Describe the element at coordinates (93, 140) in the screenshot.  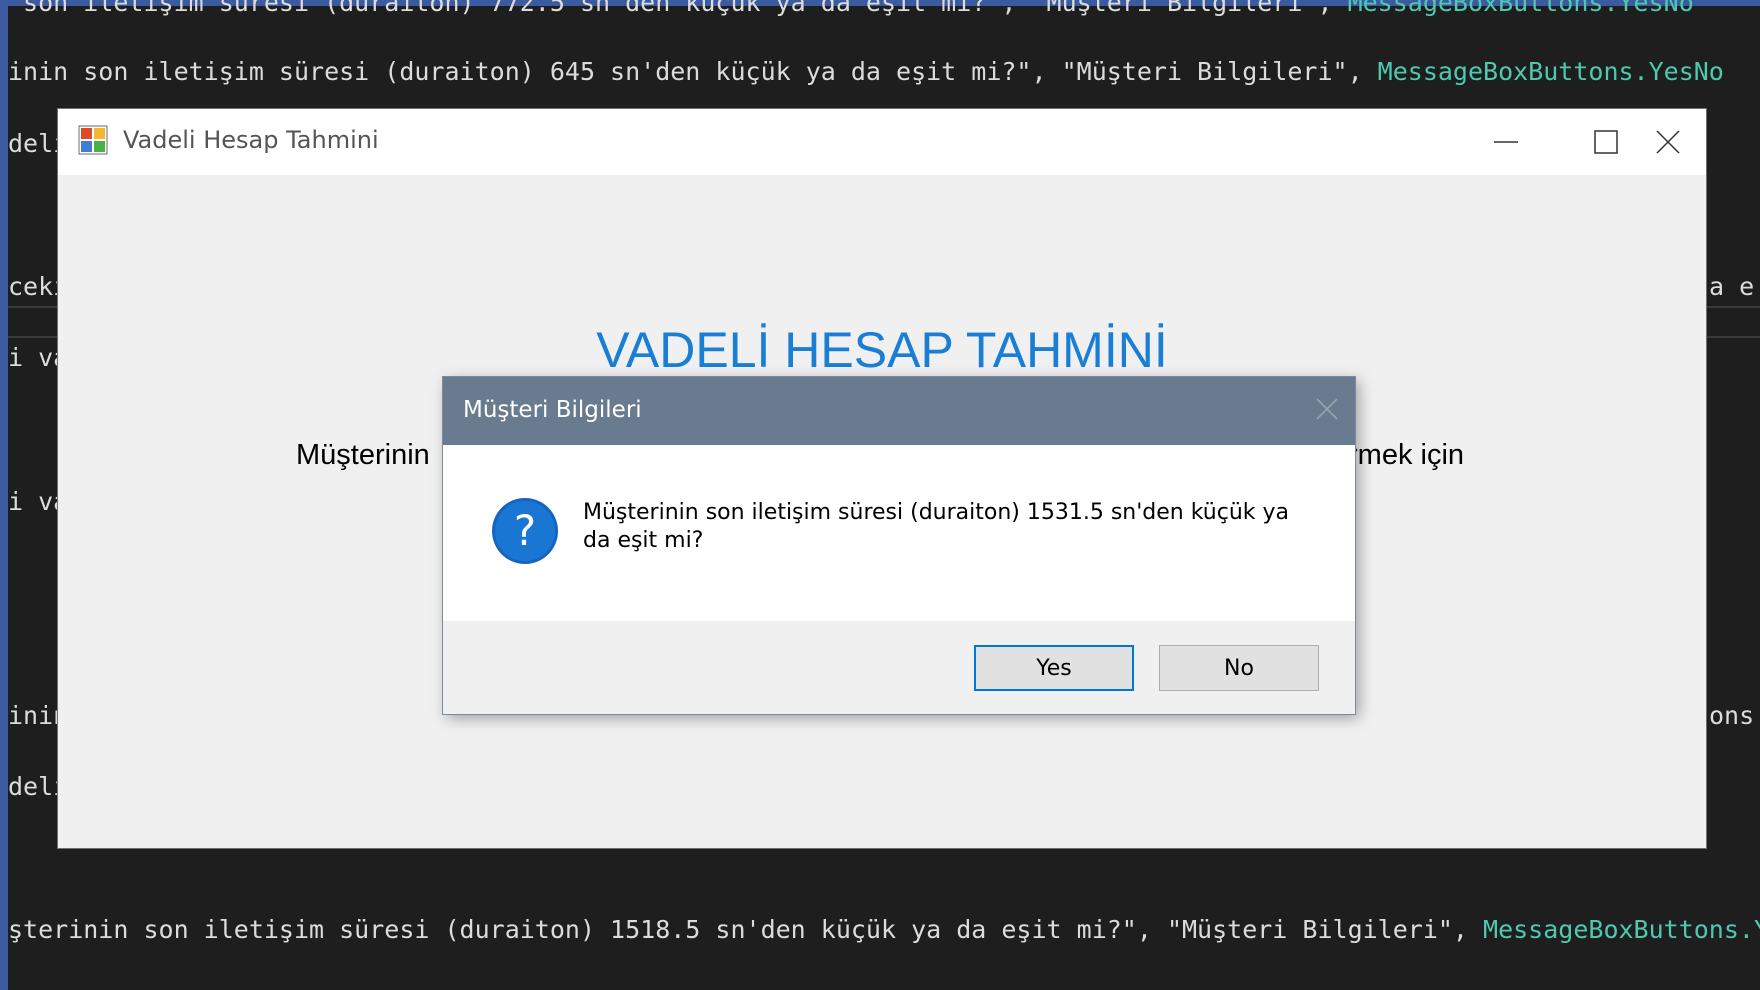
I see `app-icon` at that location.